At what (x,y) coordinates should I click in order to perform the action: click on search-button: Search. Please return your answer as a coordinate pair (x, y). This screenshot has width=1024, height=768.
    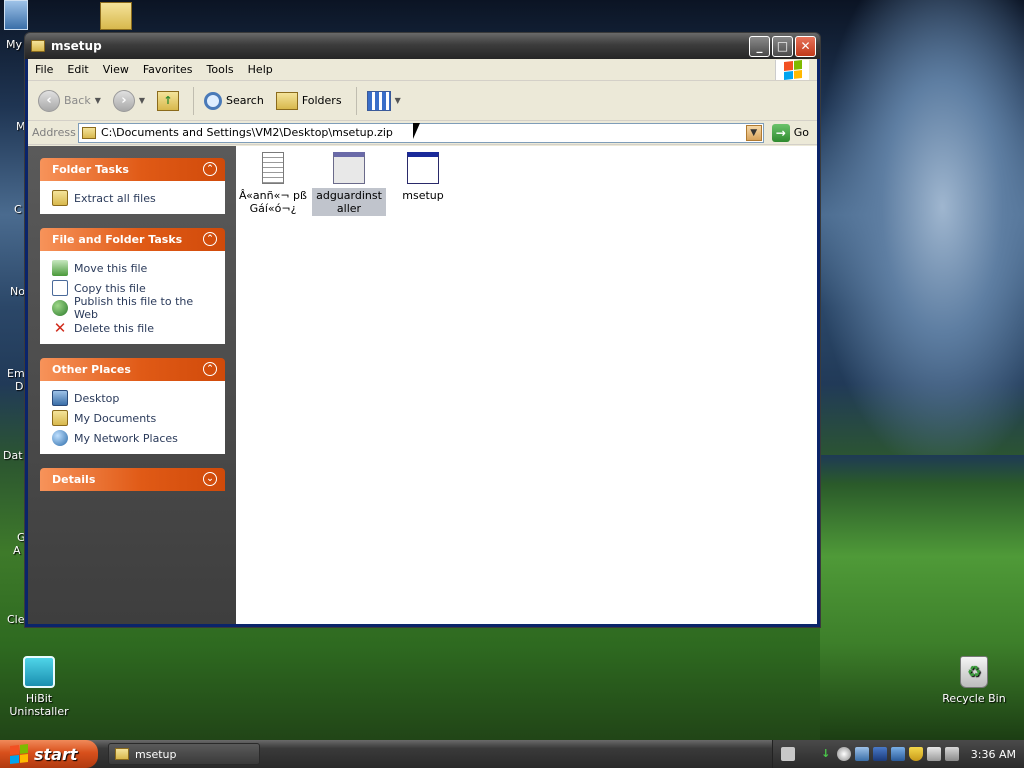
    Looking at the image, I should click on (234, 101).